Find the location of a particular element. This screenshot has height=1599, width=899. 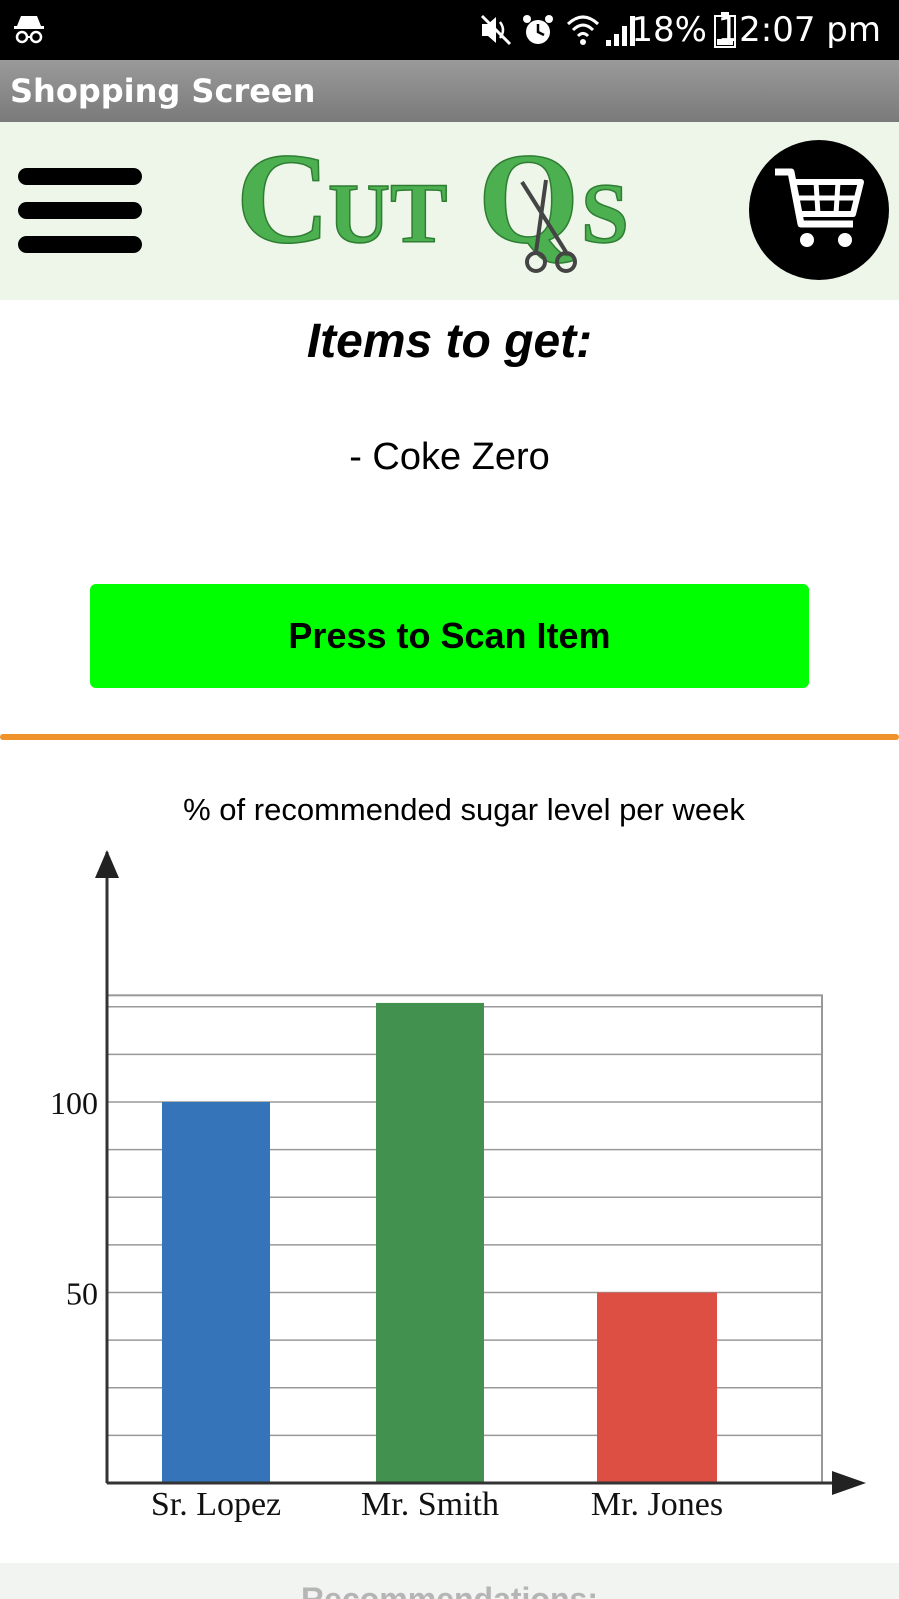

shopping-cart-icon is located at coordinates (819, 210).